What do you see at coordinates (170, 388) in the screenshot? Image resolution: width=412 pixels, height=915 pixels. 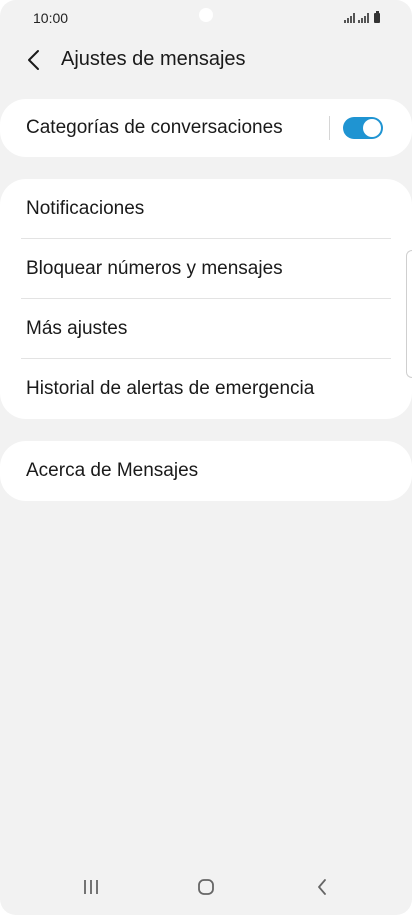 I see `setting-label: Historial de alertas de emergencia` at bounding box center [170, 388].